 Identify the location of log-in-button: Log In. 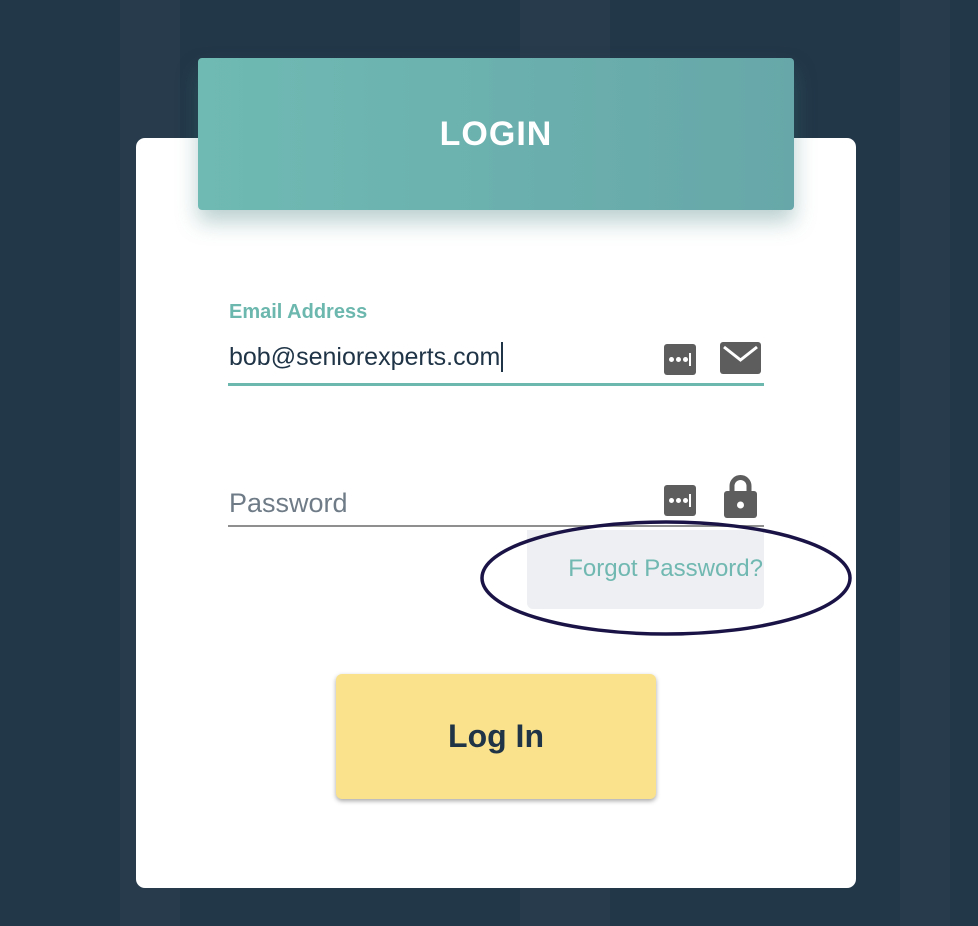
(496, 736).